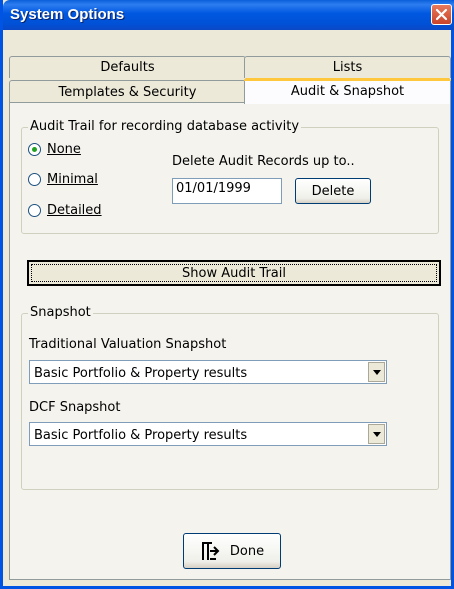 The height and width of the screenshot is (589, 454). Describe the element at coordinates (228, 15) in the screenshot. I see `title-bar: System Options` at that location.